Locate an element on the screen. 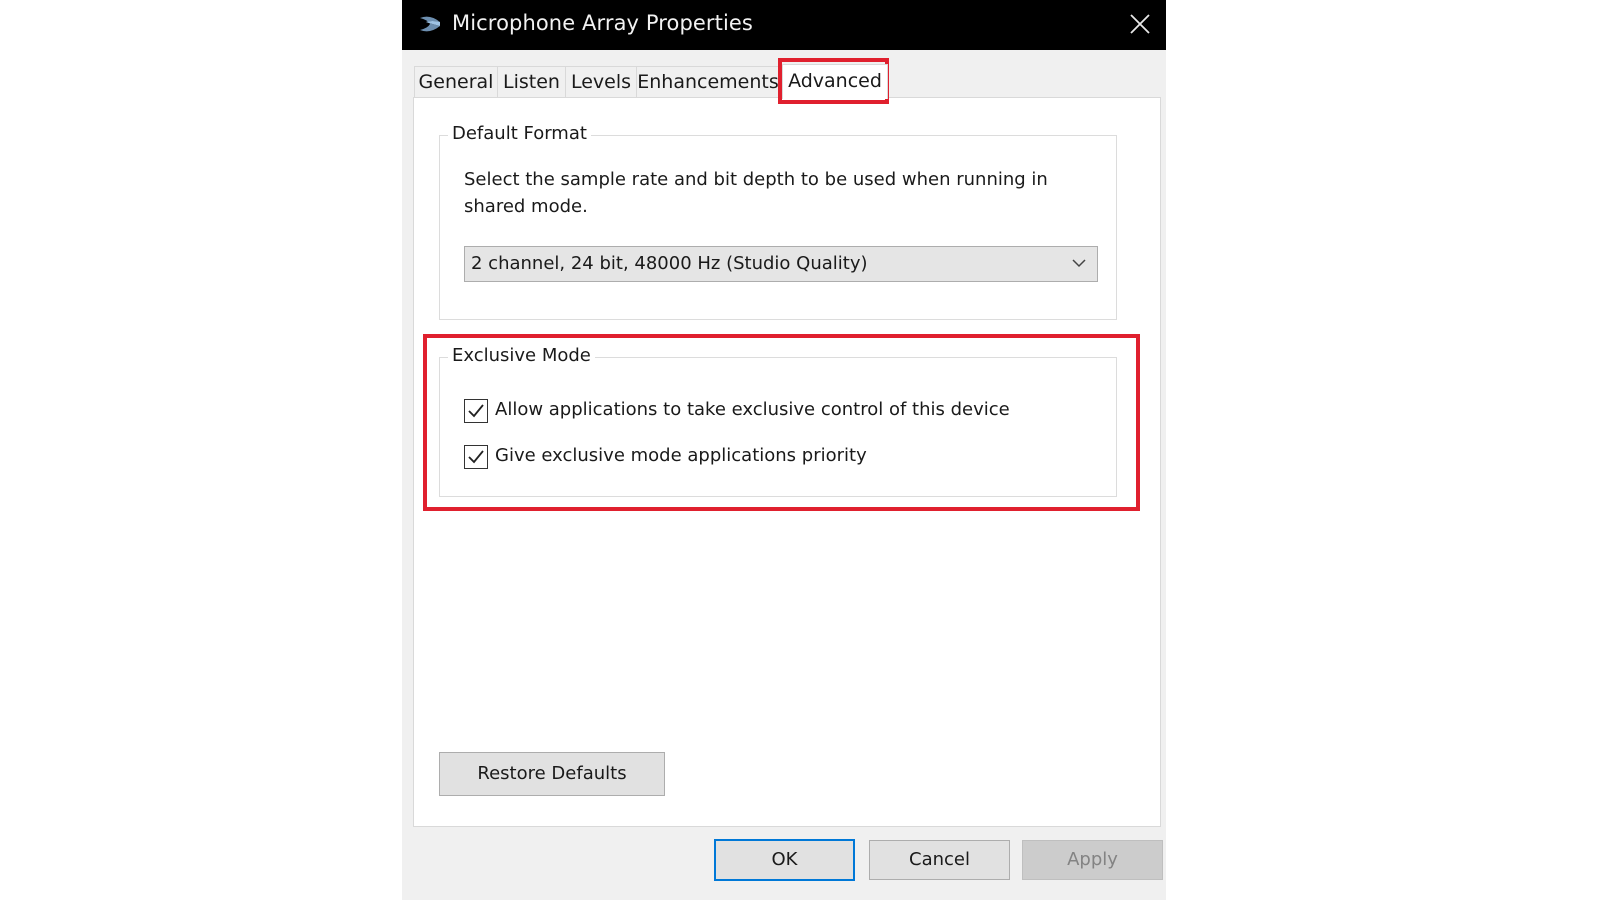 The height and width of the screenshot is (900, 1600). restore-defaults-button: Restore Defaults is located at coordinates (552, 774).